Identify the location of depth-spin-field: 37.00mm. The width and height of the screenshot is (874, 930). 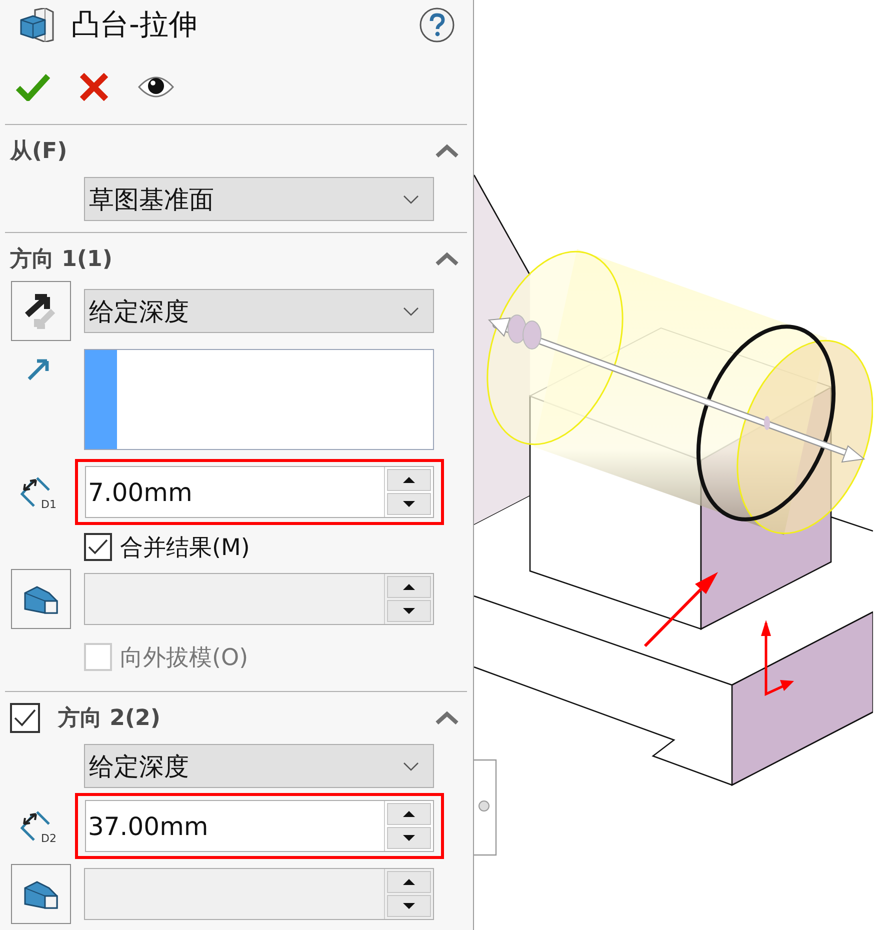
(259, 826).